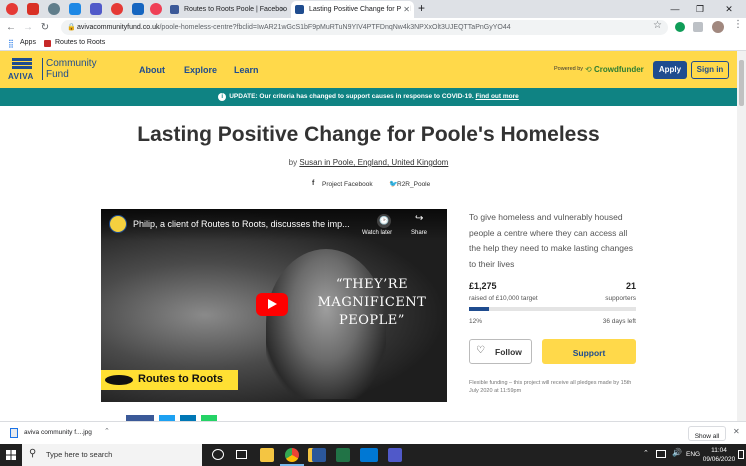  I want to click on aviva-community-fund-logo: AVIVA Community Fund, so click(56, 70).